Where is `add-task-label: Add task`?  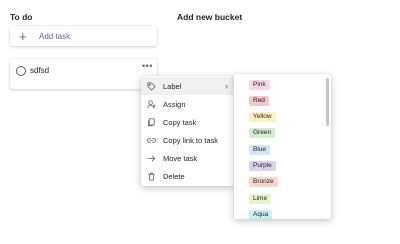
add-task-label: Add task is located at coordinates (55, 36).